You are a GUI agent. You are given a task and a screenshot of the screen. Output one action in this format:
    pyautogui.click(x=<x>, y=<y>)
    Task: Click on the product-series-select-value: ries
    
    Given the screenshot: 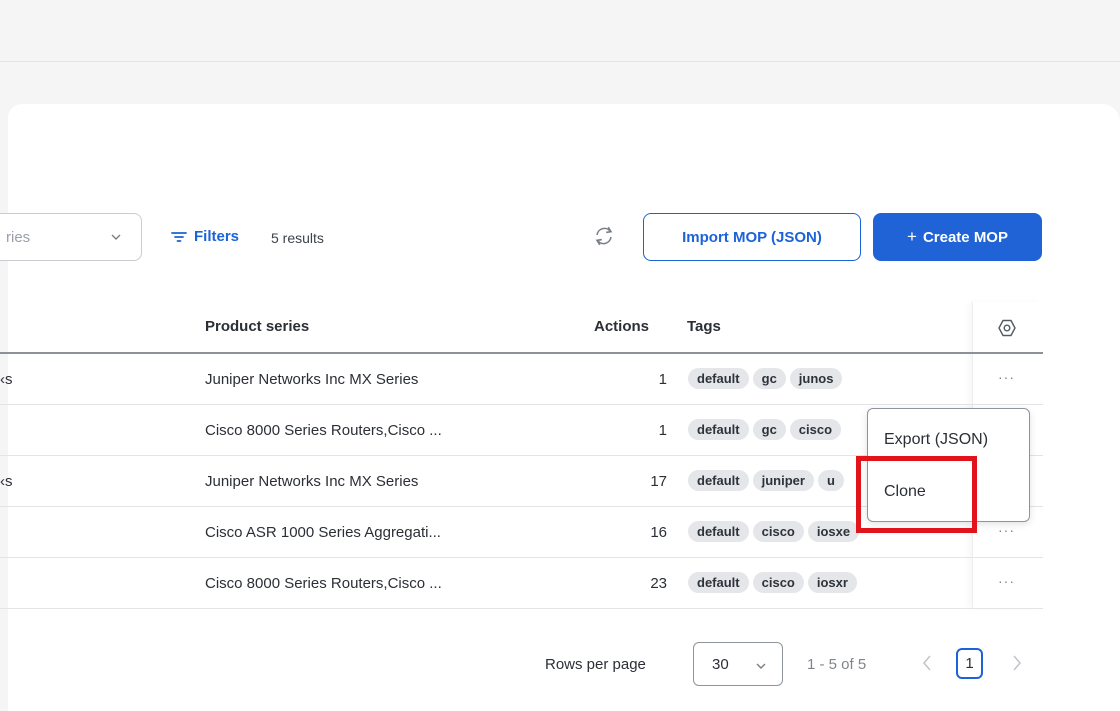 What is the action you would take?
    pyautogui.click(x=18, y=237)
    